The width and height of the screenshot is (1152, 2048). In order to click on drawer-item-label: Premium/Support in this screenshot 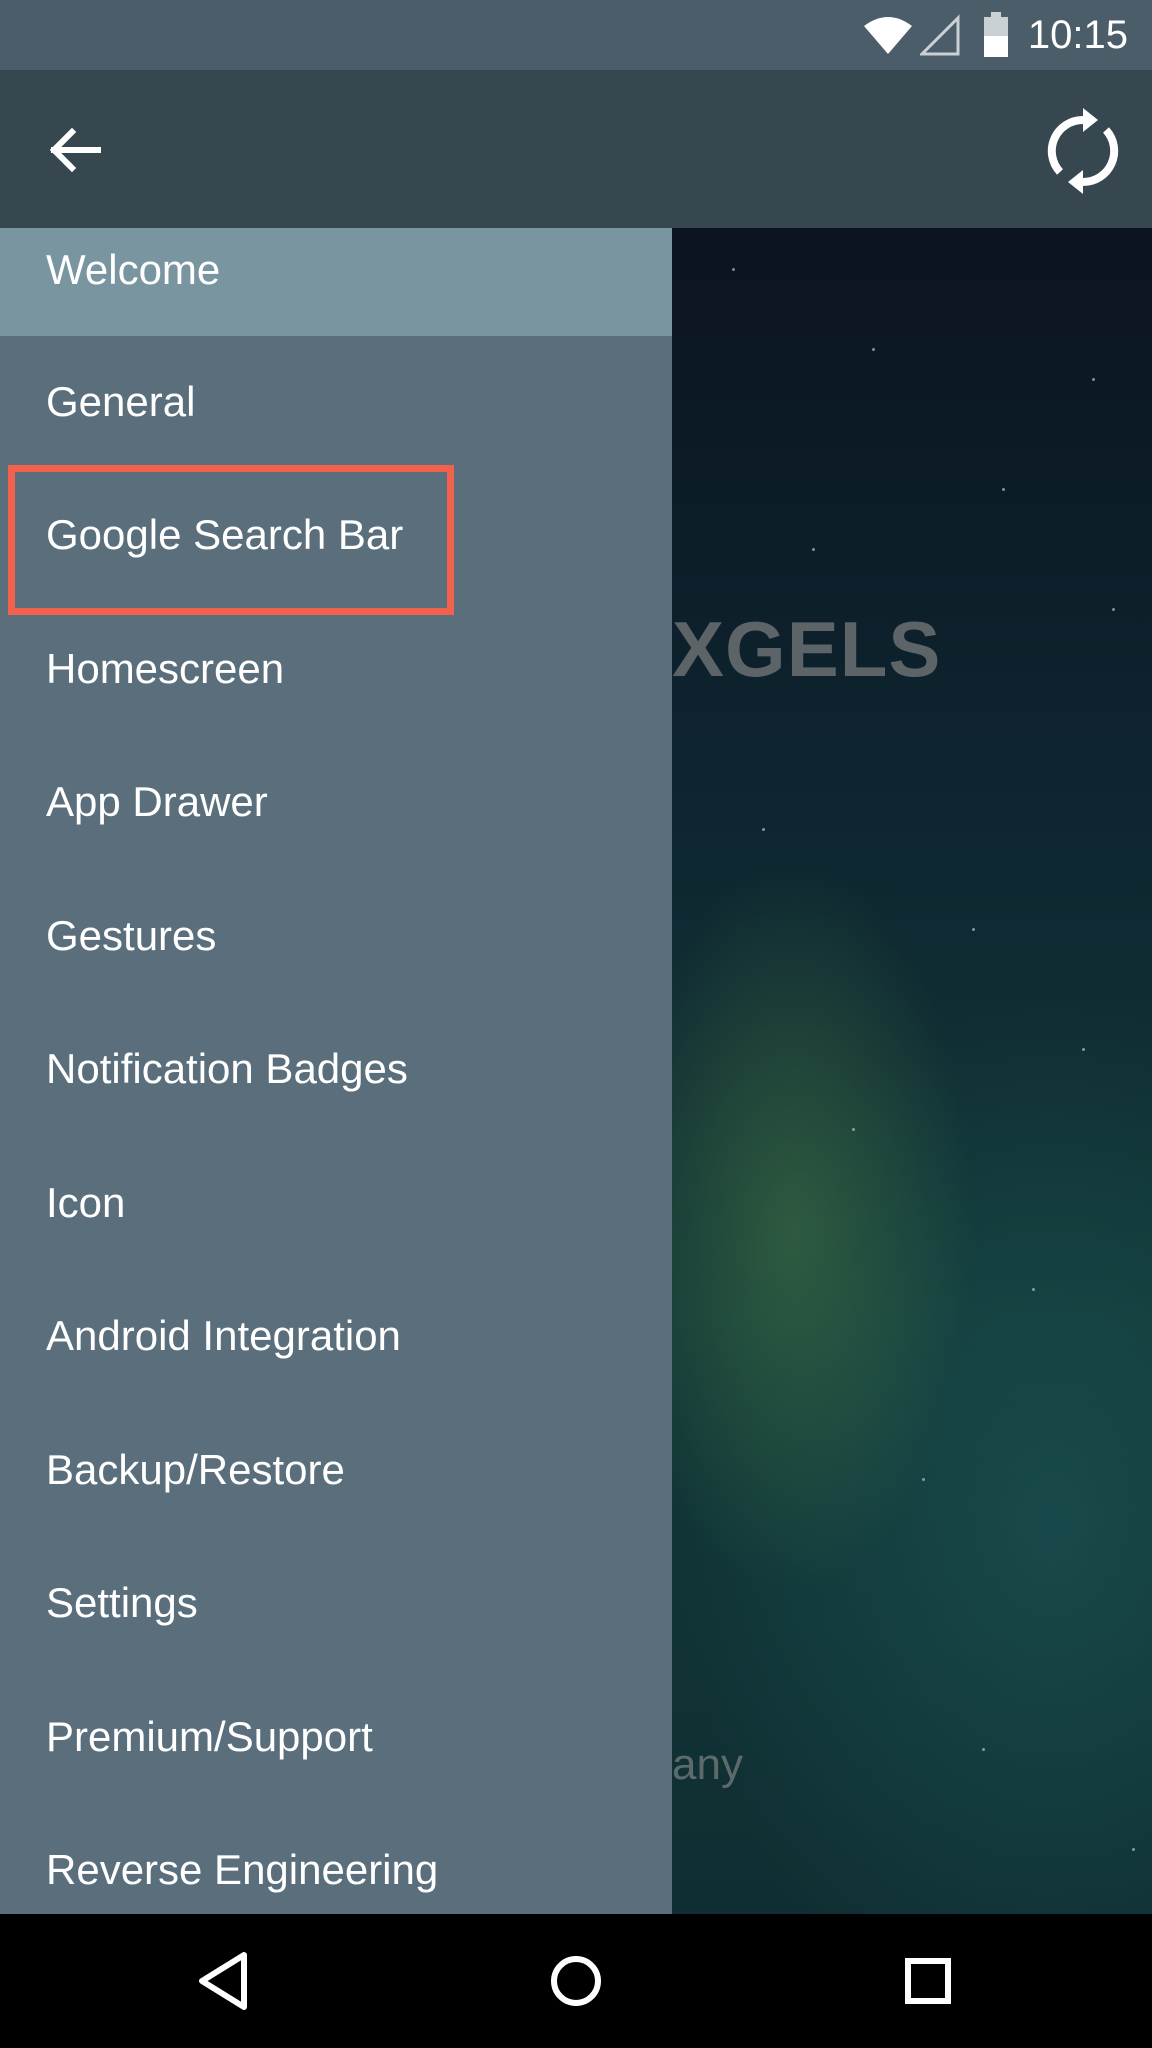, I will do `click(209, 1736)`.